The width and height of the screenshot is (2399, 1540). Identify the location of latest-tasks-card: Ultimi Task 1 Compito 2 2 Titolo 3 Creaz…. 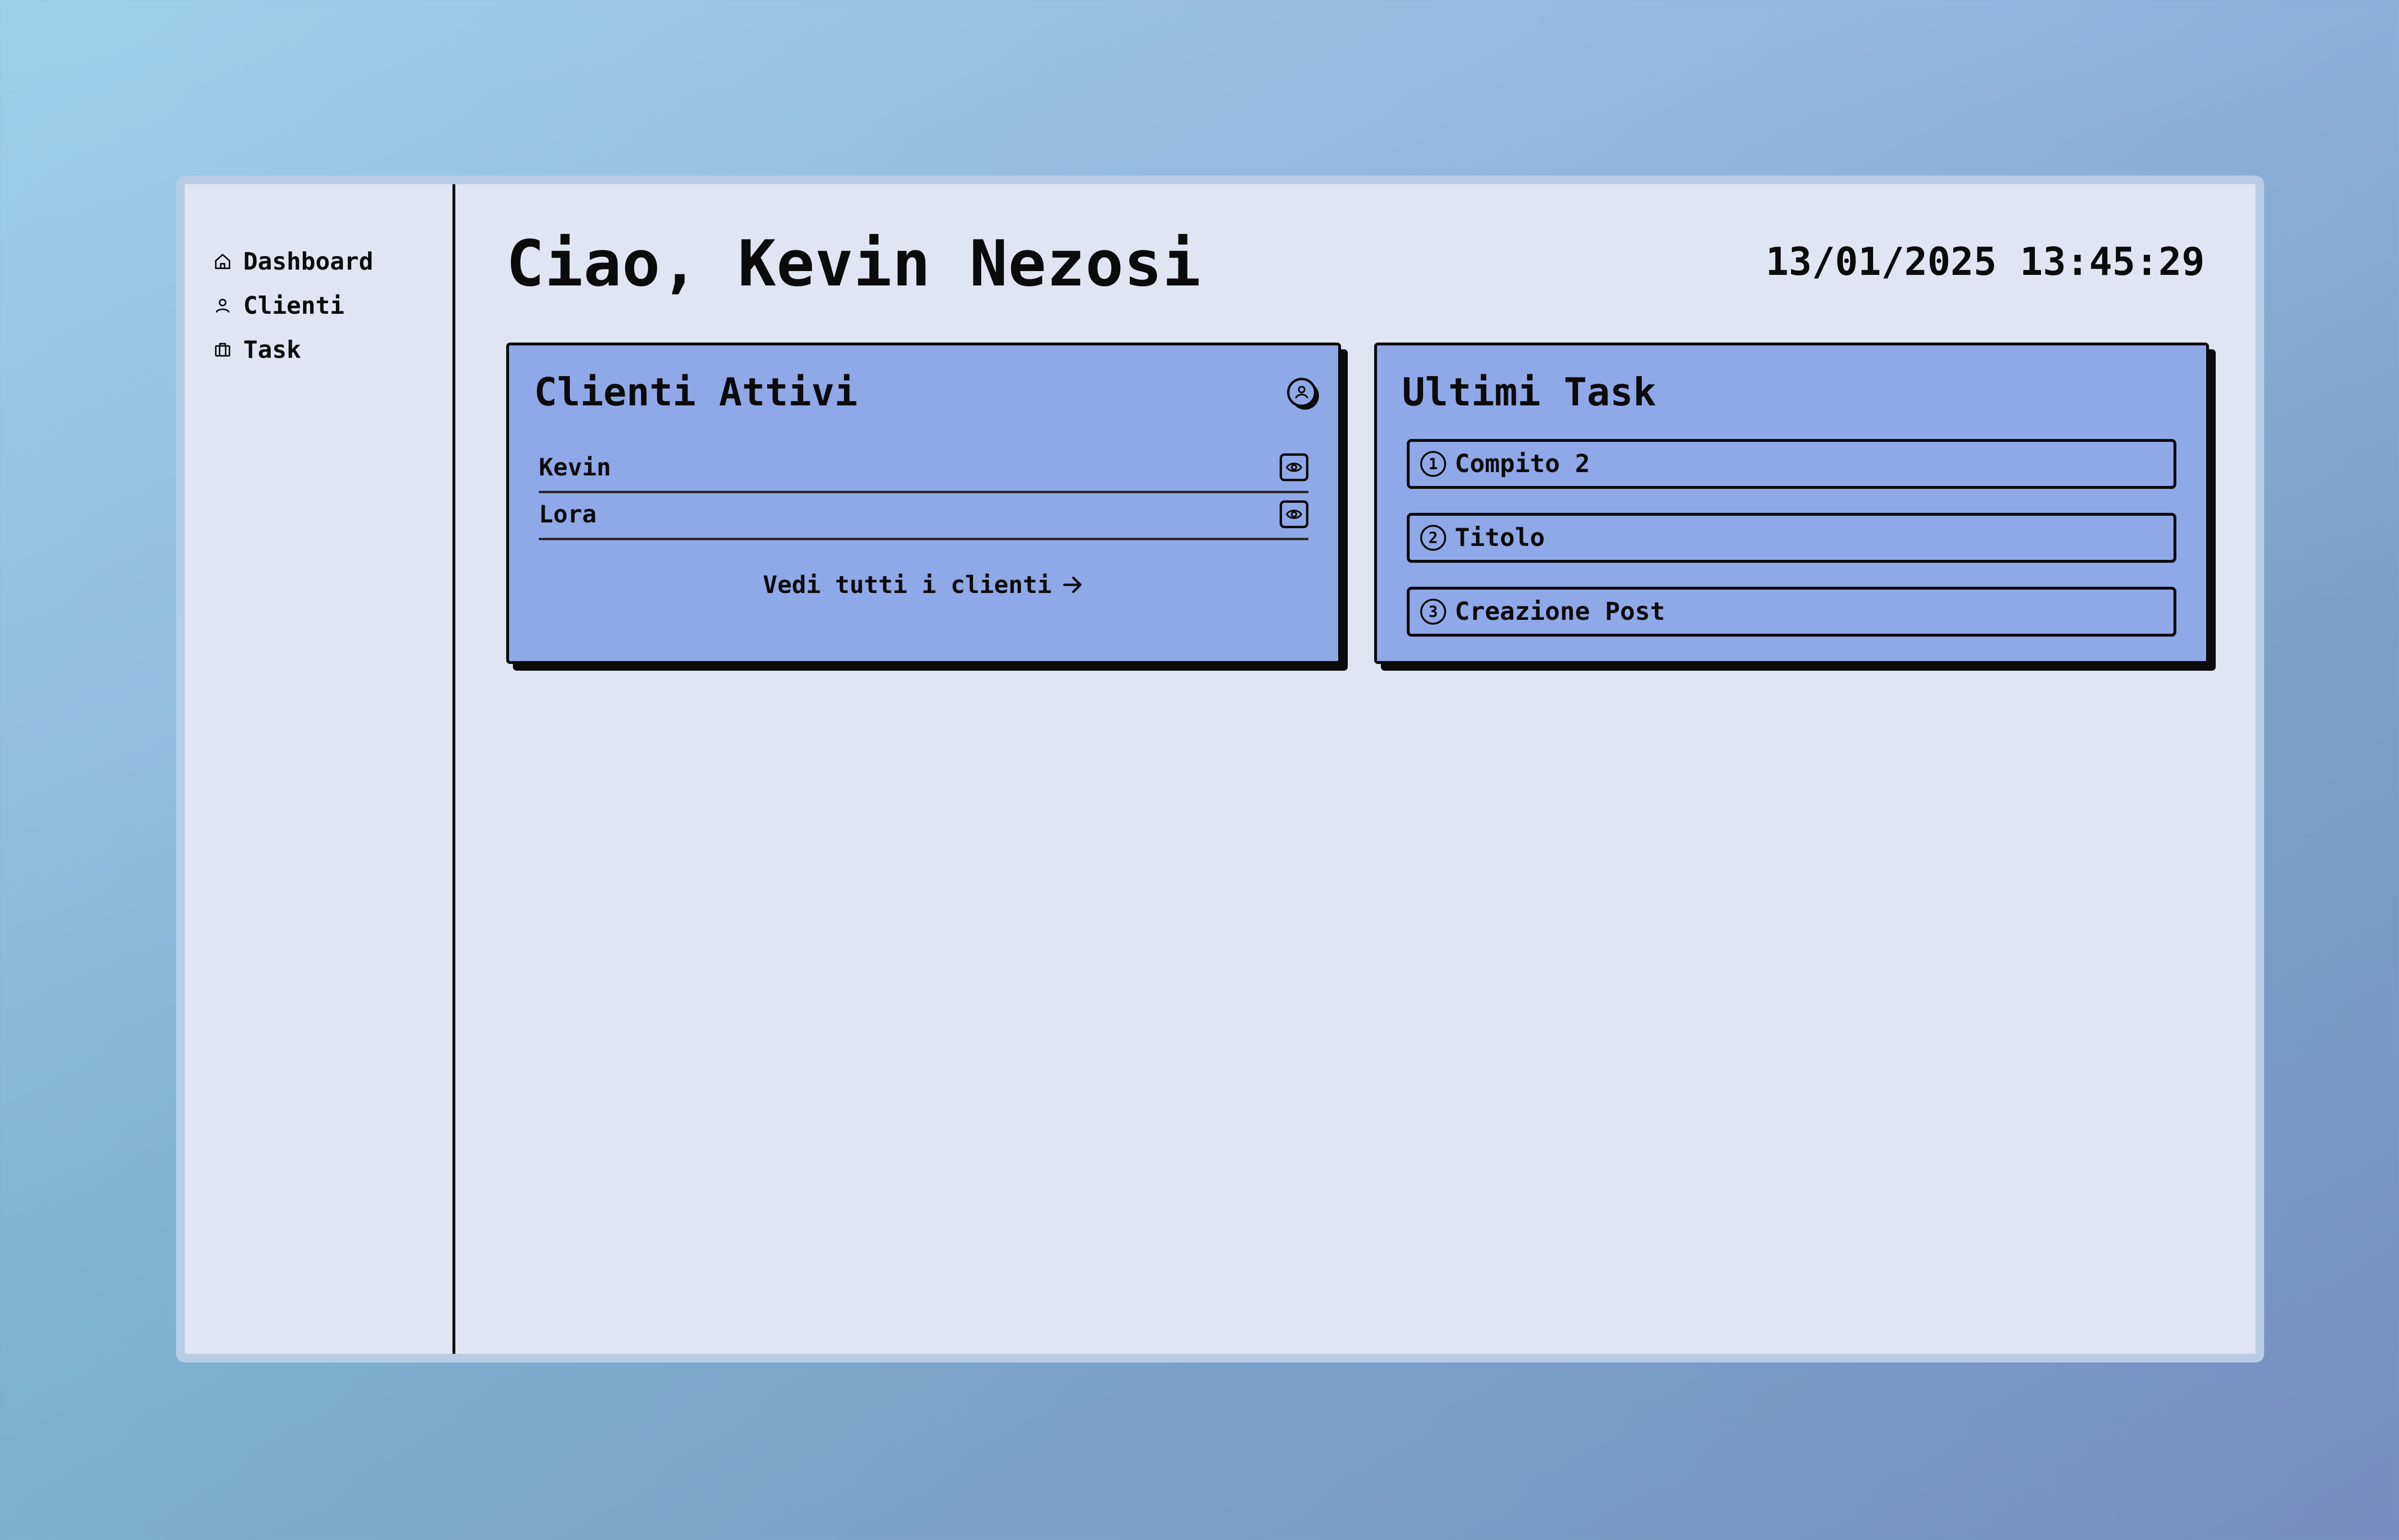
(1791, 503).